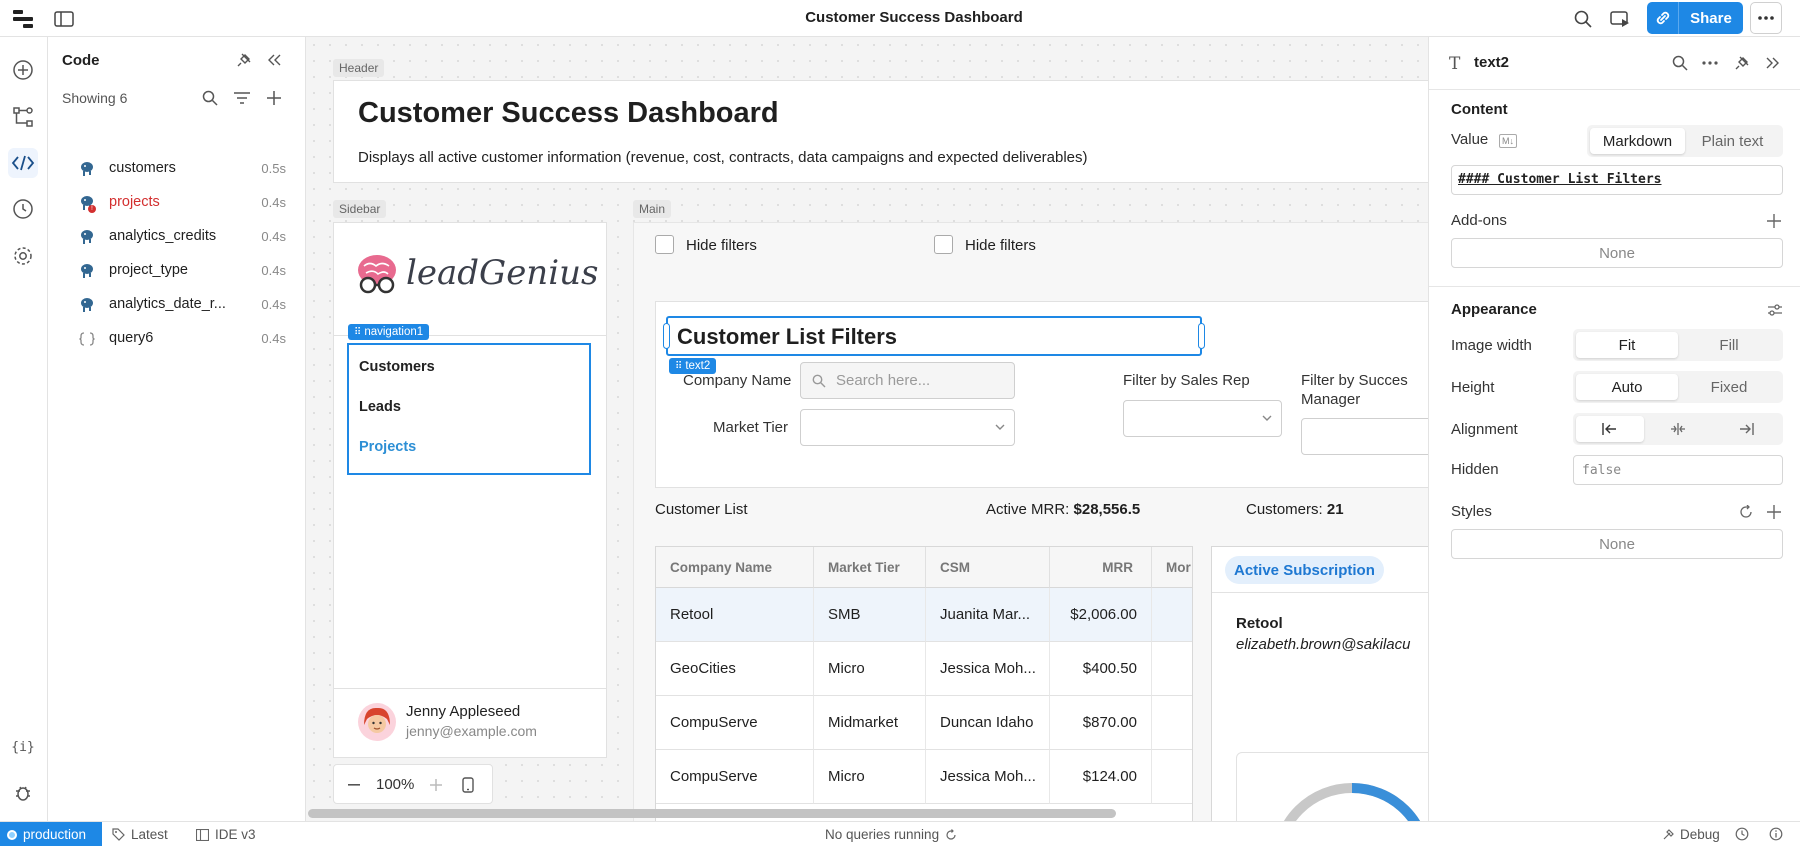 The width and height of the screenshot is (1800, 846). What do you see at coordinates (354, 785) in the screenshot?
I see `zoom-out-icon` at bounding box center [354, 785].